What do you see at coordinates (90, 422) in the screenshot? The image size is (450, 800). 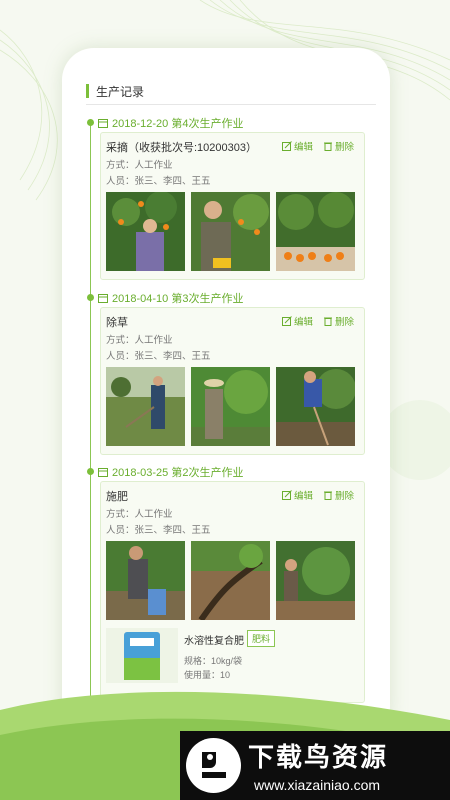 I see `timeline-line` at bounding box center [90, 422].